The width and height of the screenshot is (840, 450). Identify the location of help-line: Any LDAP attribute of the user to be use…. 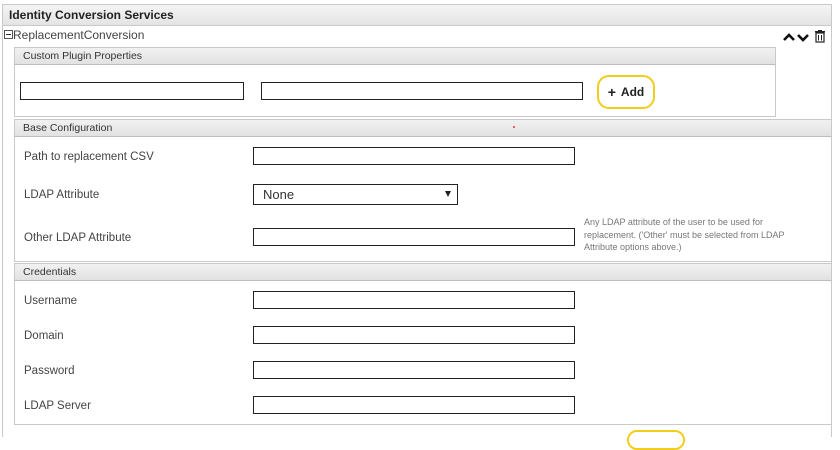
(673, 222).